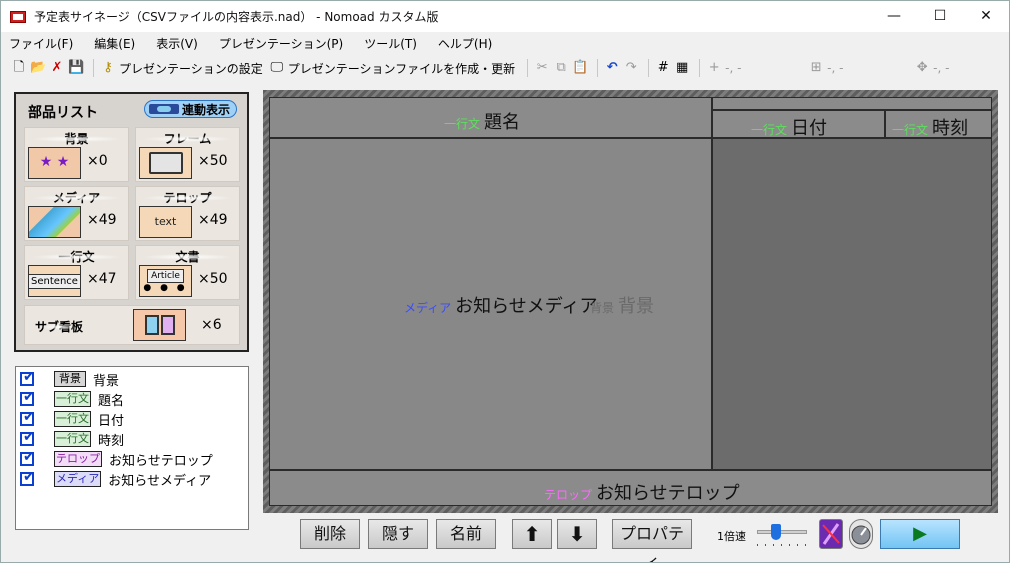  Describe the element at coordinates (163, 109) in the screenshot. I see `link-icon` at that location.